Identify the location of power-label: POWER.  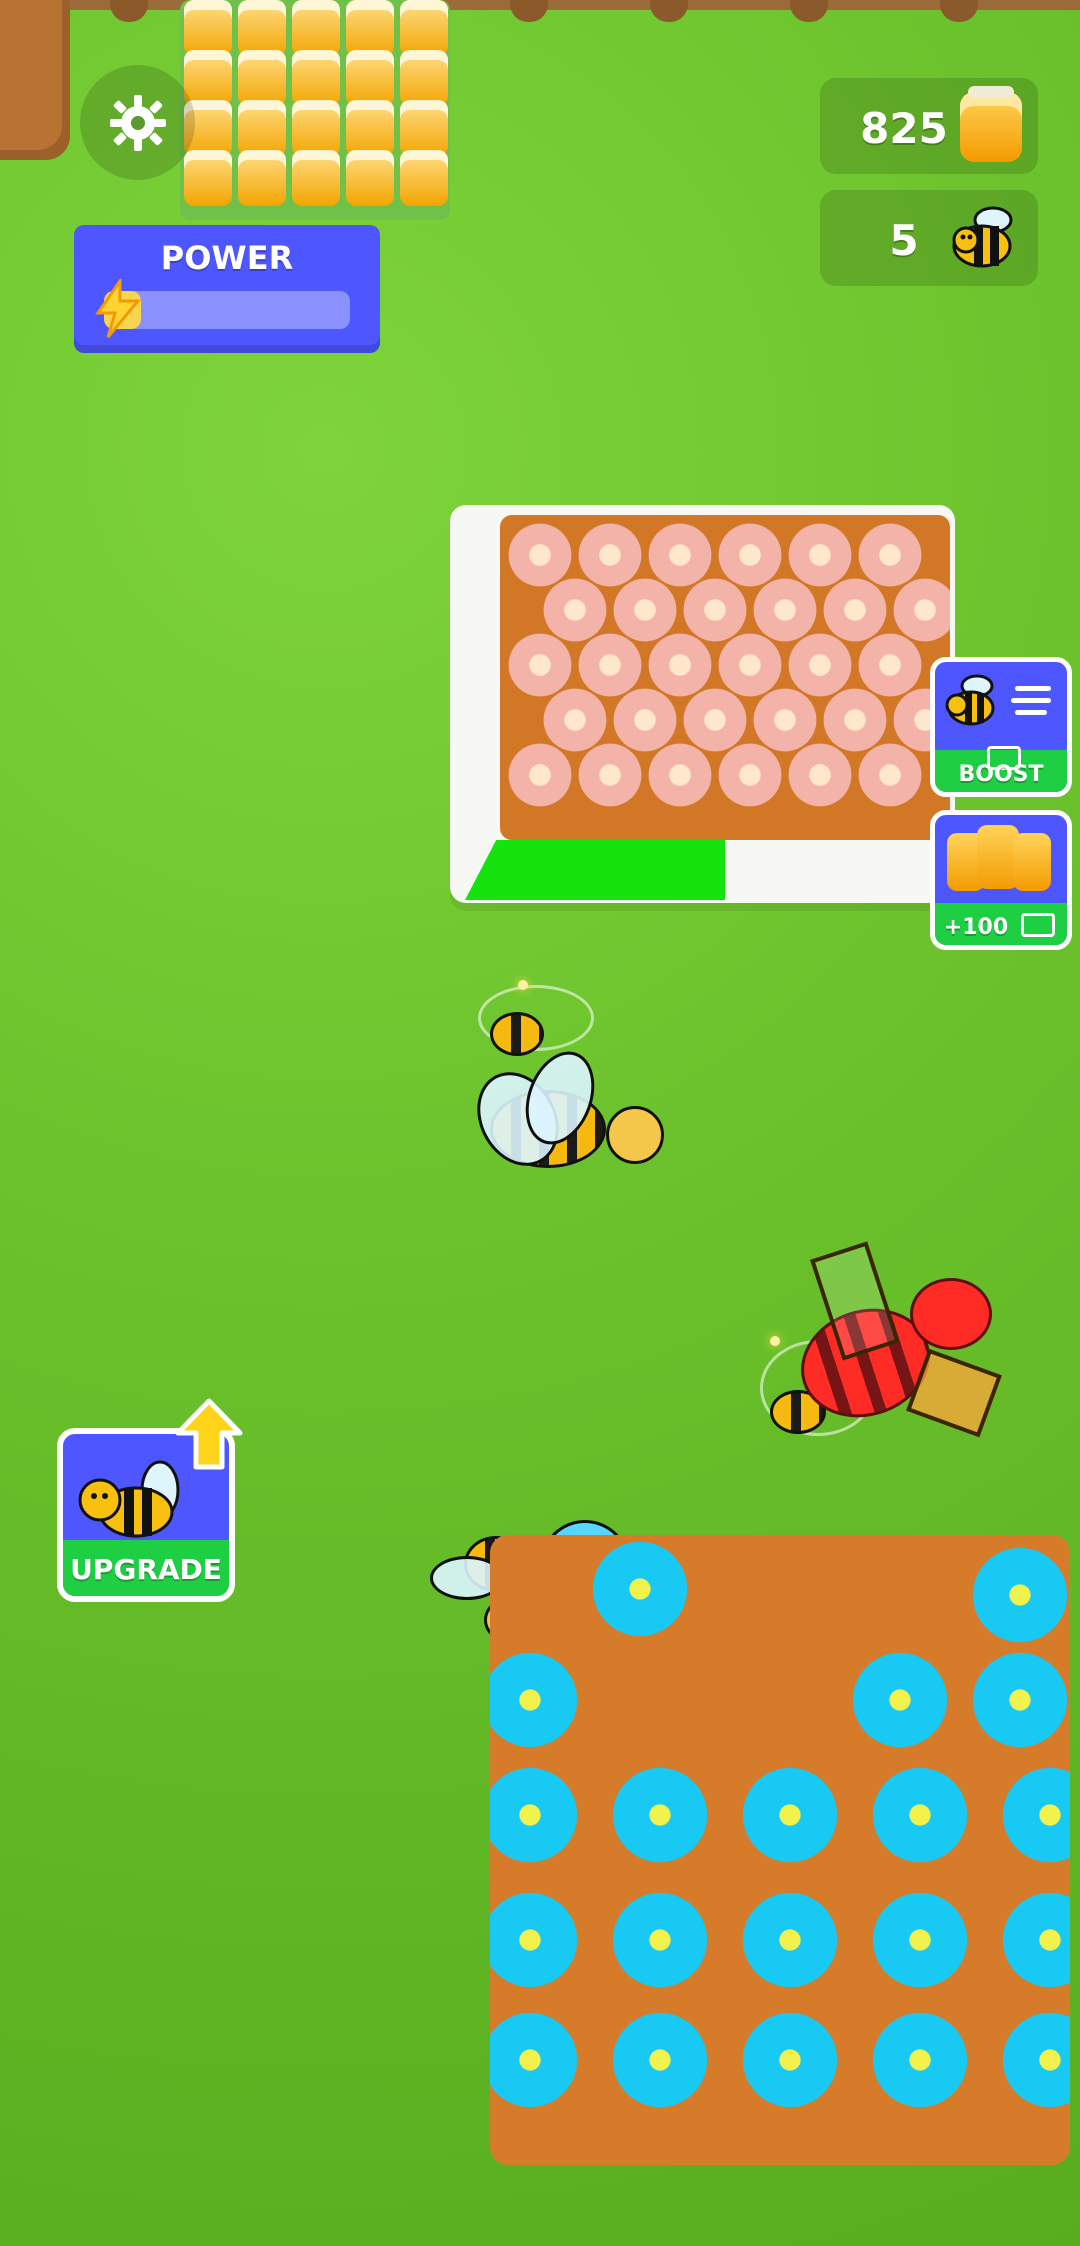
(227, 258).